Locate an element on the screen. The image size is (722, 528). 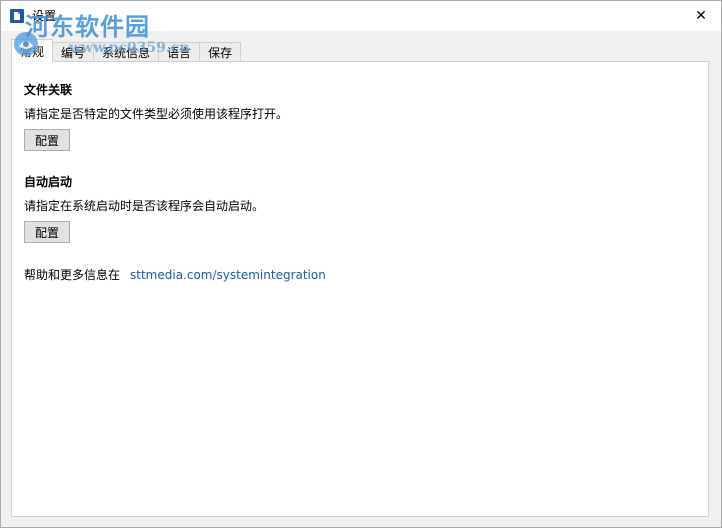
autostart-title: 自动启动 is located at coordinates (48, 182).